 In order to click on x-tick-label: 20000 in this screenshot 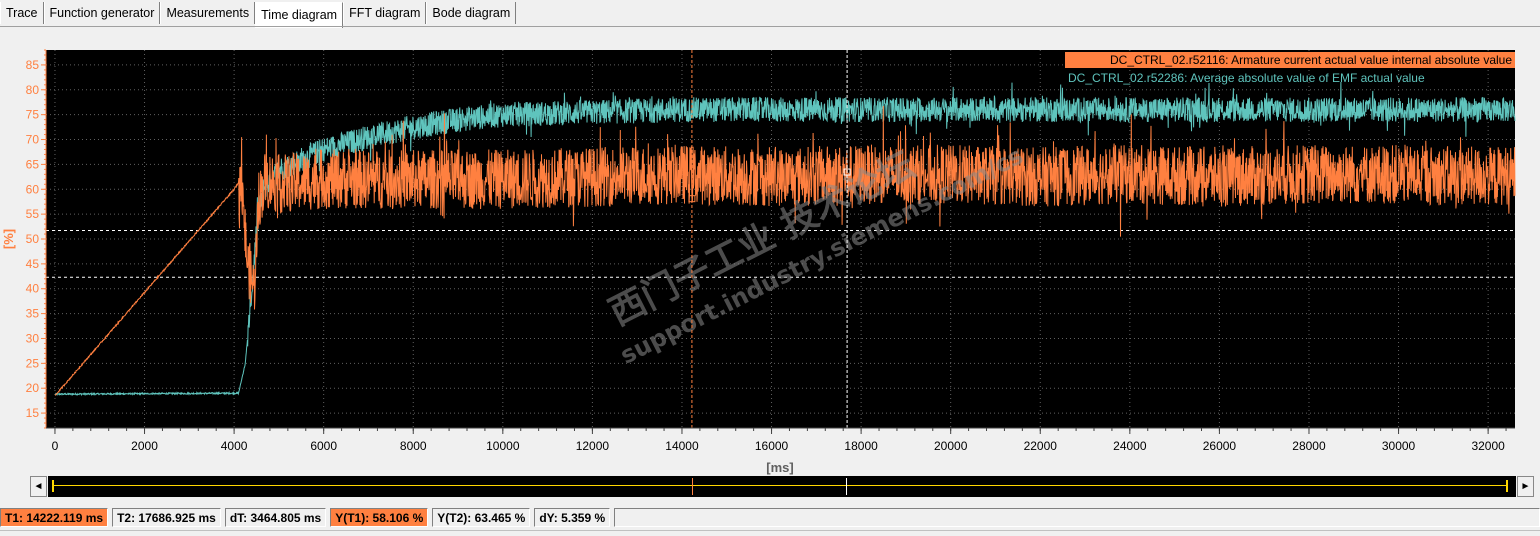, I will do `click(951, 446)`.